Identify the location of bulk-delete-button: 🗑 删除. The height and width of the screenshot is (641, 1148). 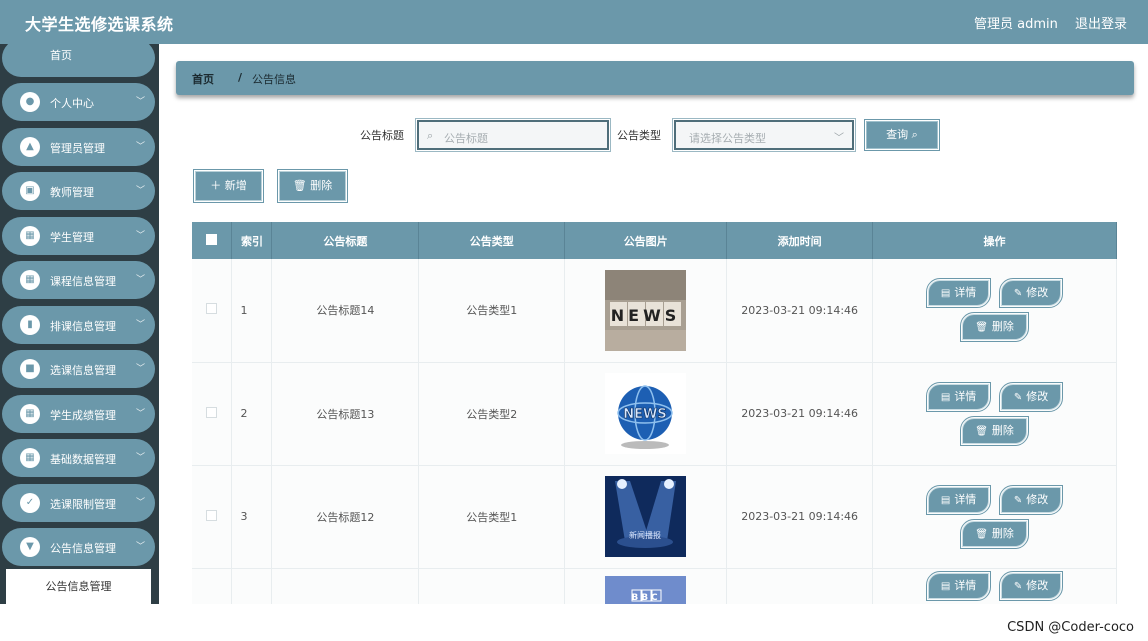
(312, 186).